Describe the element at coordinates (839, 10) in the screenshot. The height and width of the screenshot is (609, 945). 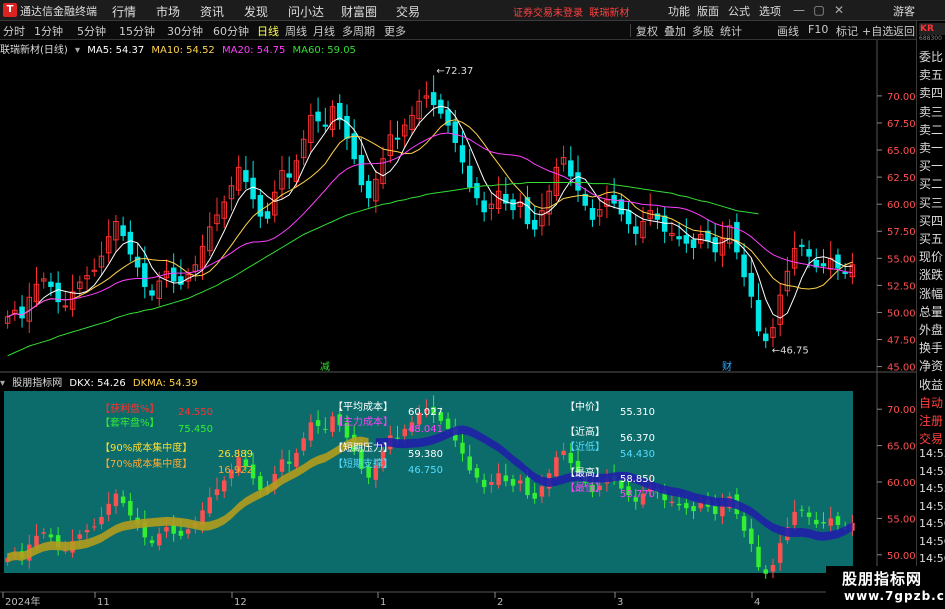
I see `close-button: ✕` at that location.